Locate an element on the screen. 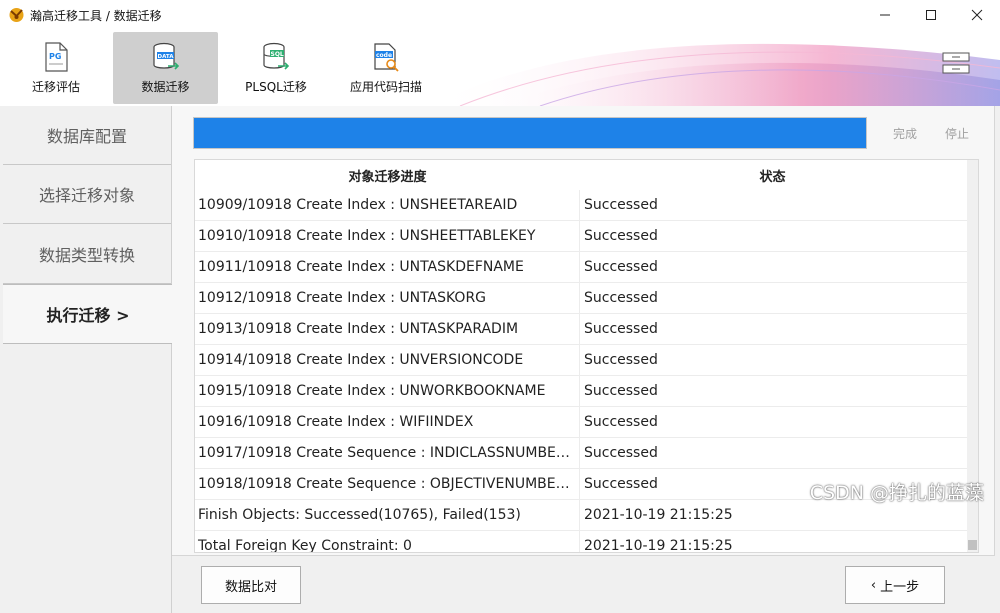  svg-text: PG is located at coordinates (55, 56).